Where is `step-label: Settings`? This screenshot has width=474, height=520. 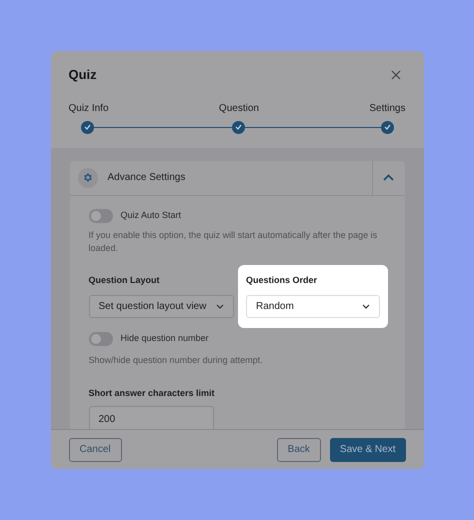 step-label: Settings is located at coordinates (387, 109).